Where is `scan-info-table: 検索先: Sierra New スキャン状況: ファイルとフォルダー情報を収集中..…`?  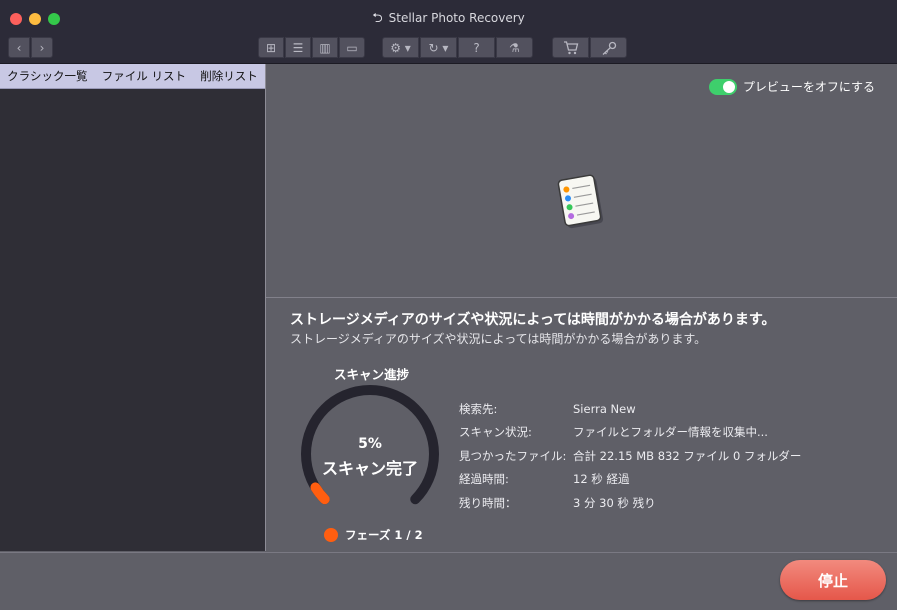 scan-info-table: 検索先: Sierra New スキャン状況: ファイルとフォルダー情報を収集中..… is located at coordinates (630, 456).